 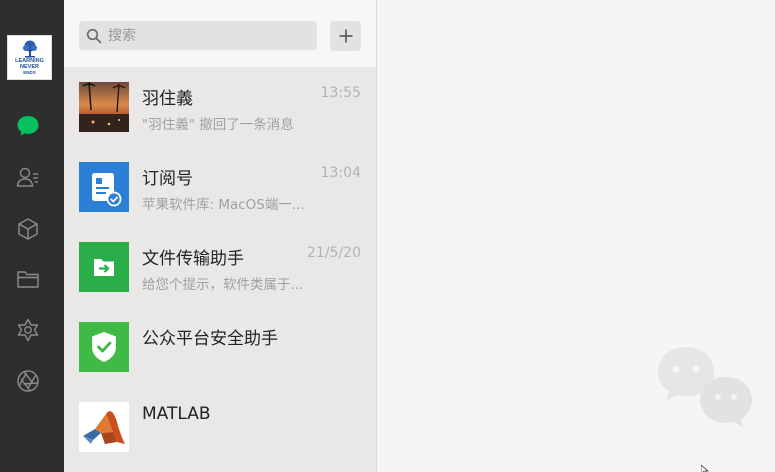 What do you see at coordinates (193, 259) in the screenshot?
I see `chat-name: 文件传输助手` at bounding box center [193, 259].